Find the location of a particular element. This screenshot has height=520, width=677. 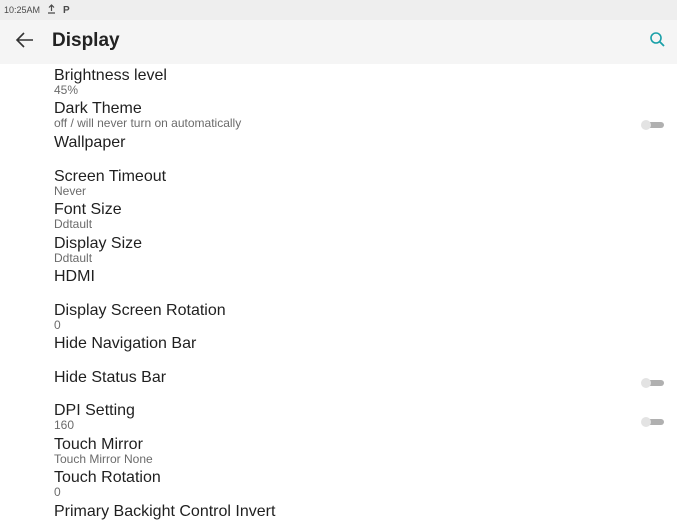

setting-display-size: Display Size Ddtault is located at coordinates (354, 249).